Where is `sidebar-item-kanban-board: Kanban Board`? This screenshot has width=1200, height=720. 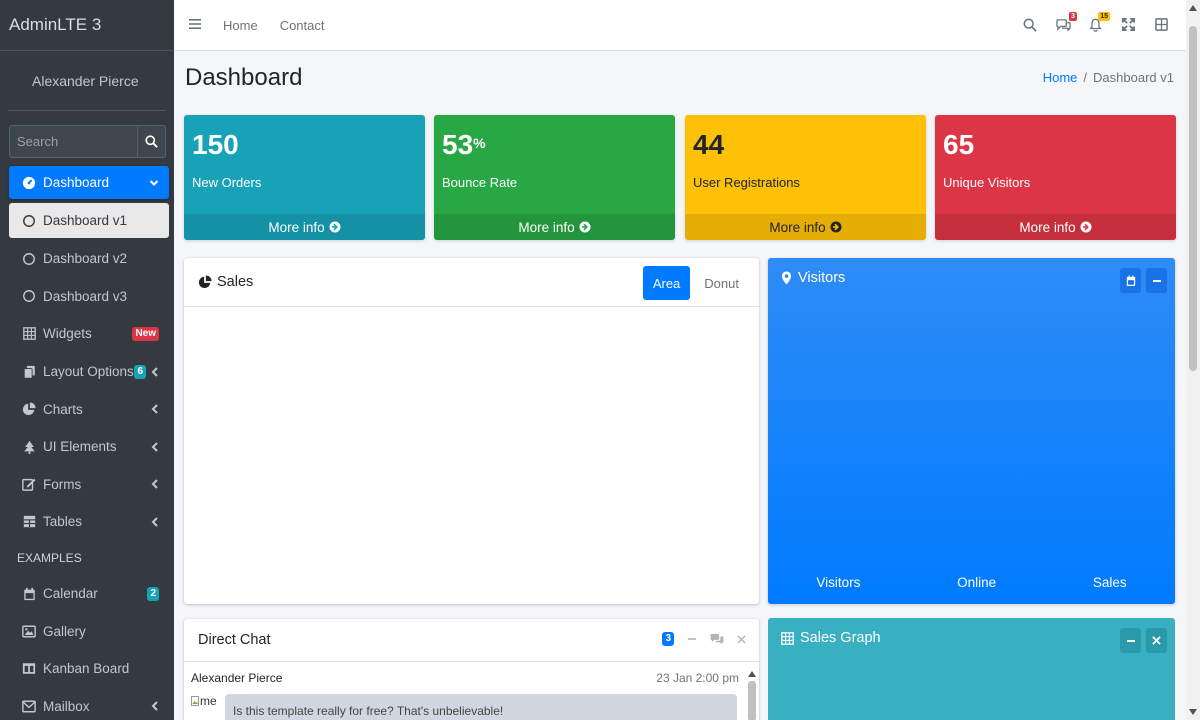
sidebar-item-kanban-board: Kanban Board is located at coordinates (89, 669).